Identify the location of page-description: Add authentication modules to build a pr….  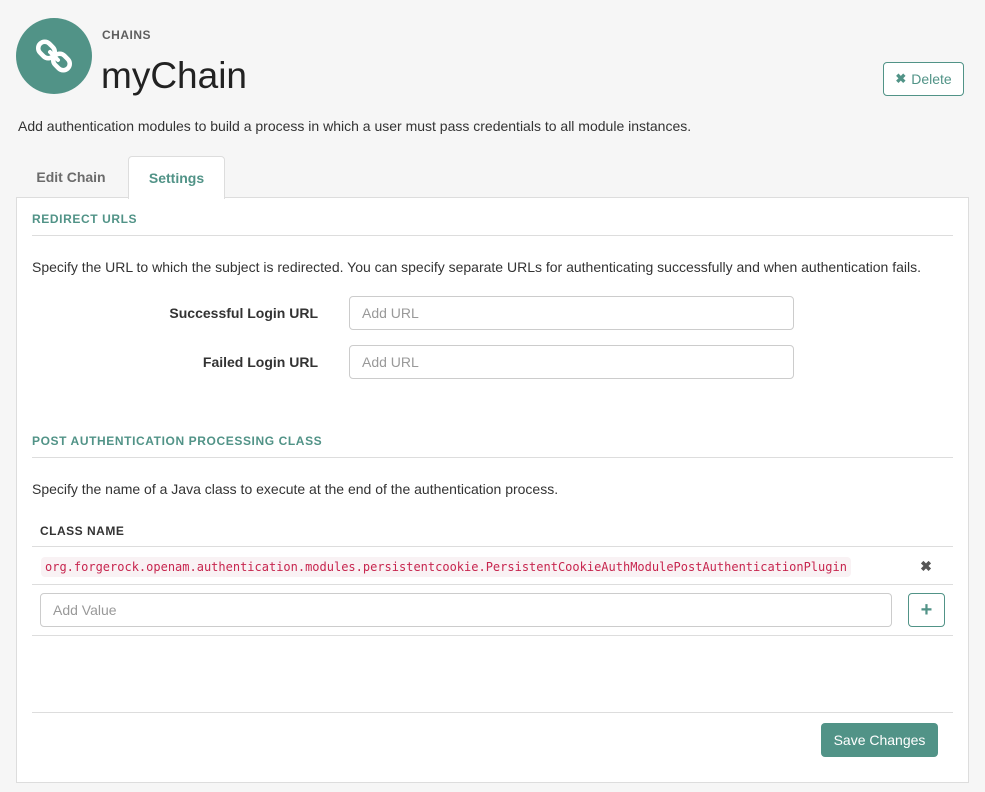
(355, 126).